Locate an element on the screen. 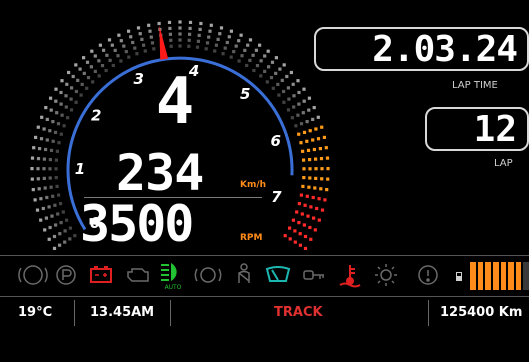 Image resolution: width=529 pixels, height=362 pixels. fuel-level-segment is located at coordinates (503, 276).